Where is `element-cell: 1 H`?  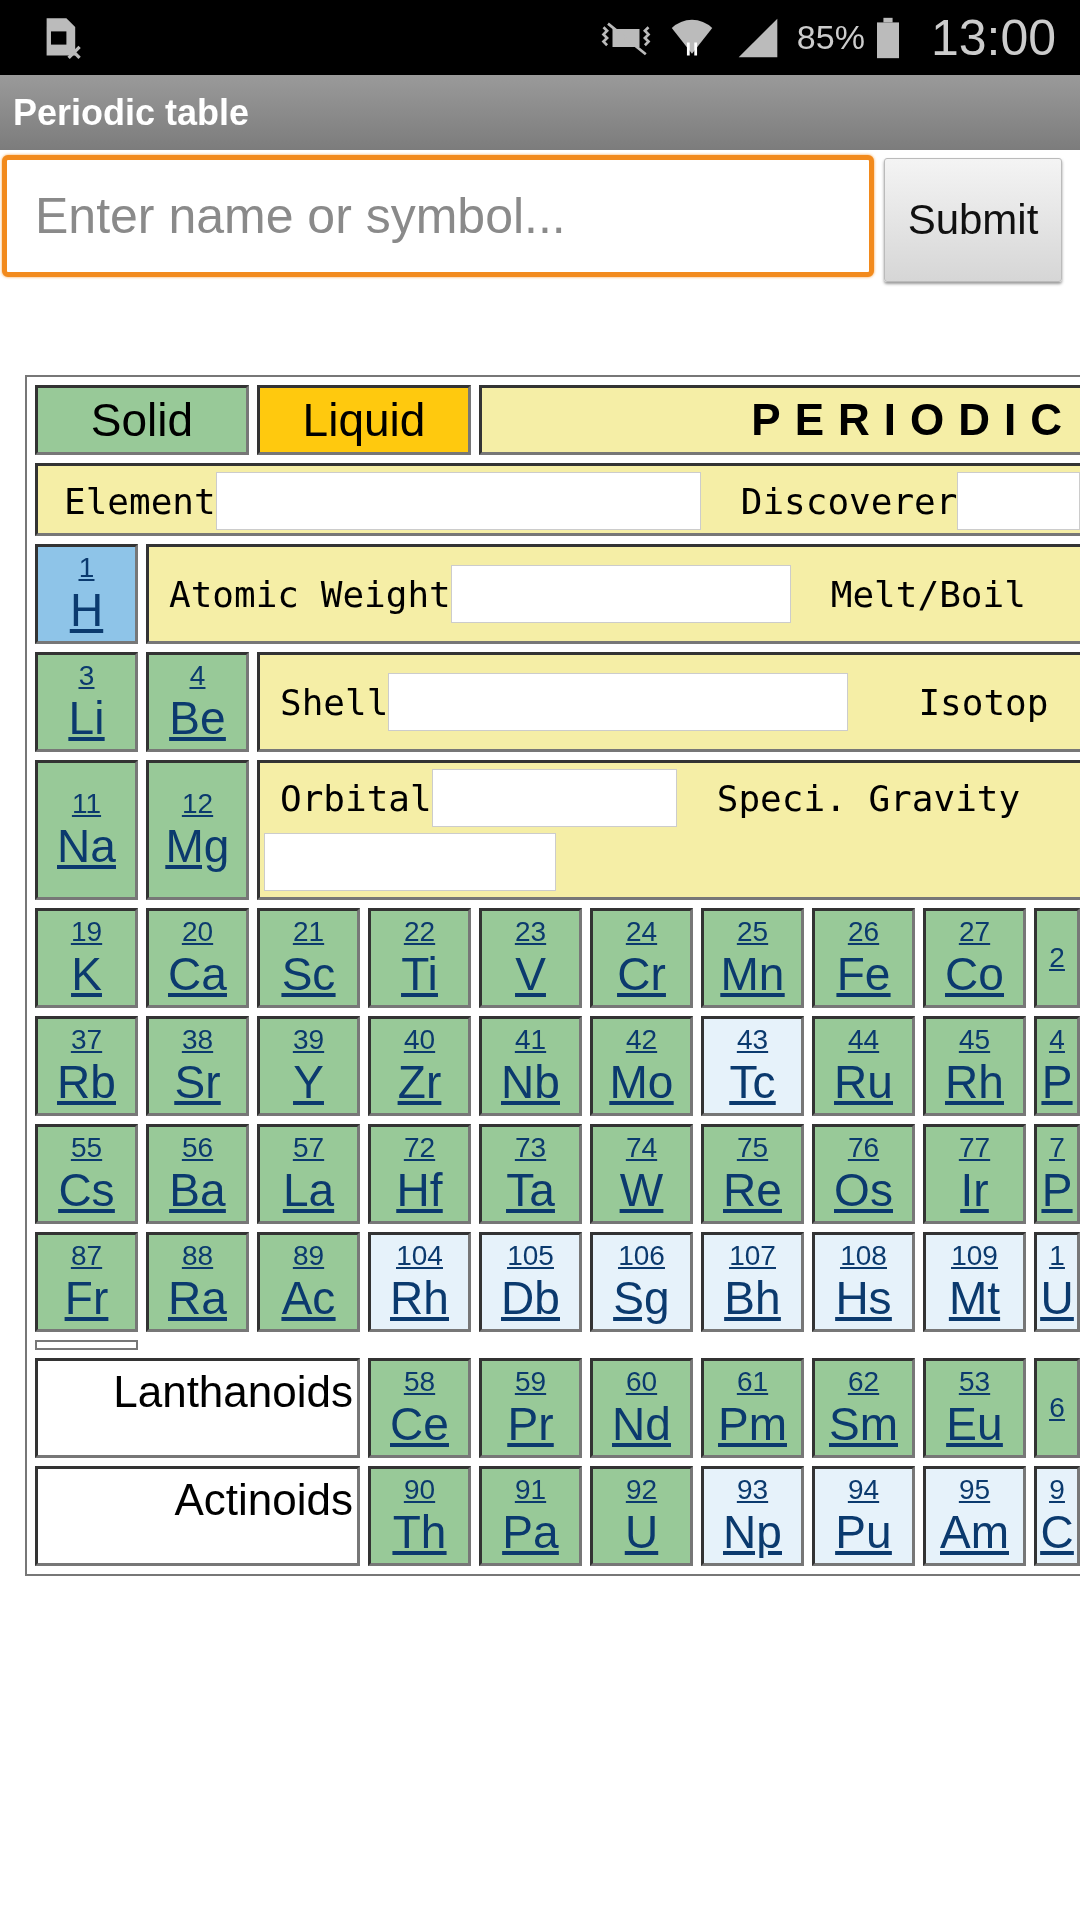
element-cell: 1 H is located at coordinates (86, 594).